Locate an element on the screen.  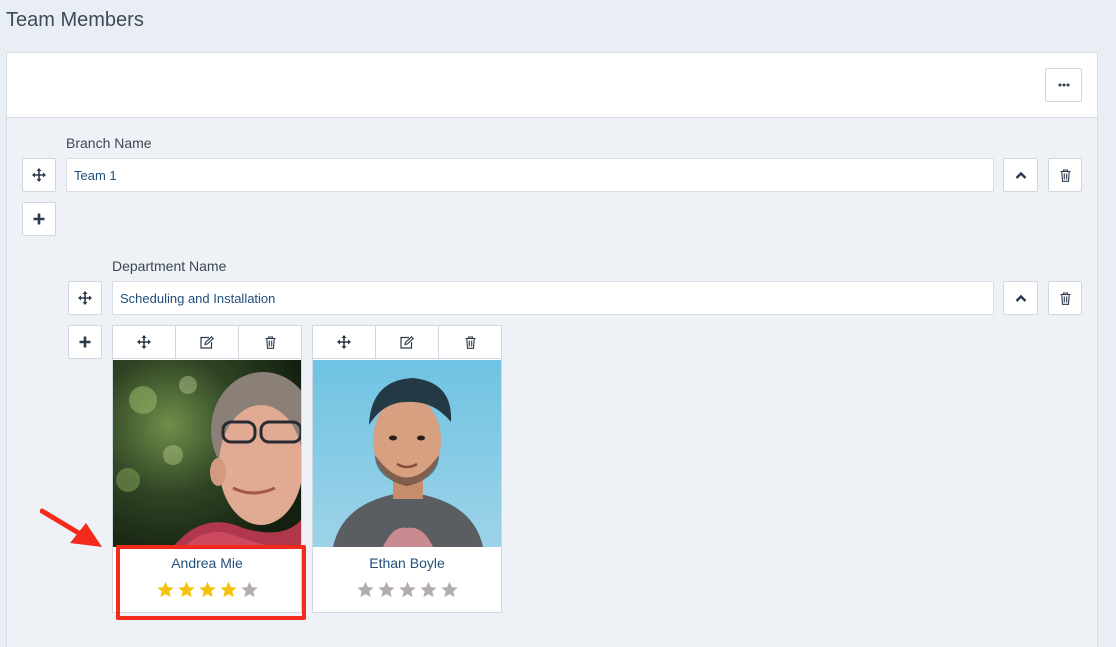
highlight-annotation-box is located at coordinates (211, 582).